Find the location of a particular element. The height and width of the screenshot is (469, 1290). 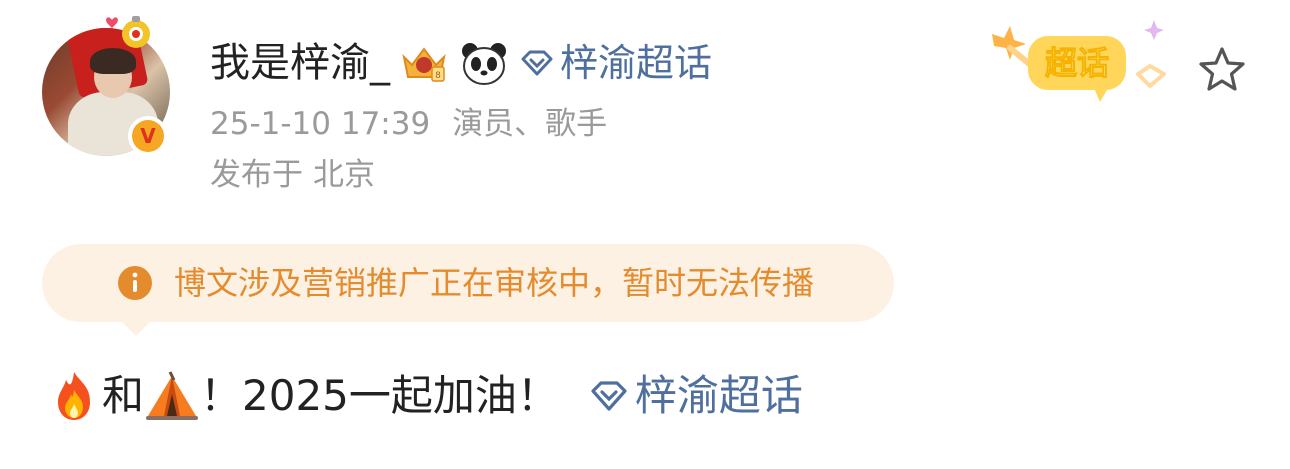

svg-text: 8 is located at coordinates (438, 76).